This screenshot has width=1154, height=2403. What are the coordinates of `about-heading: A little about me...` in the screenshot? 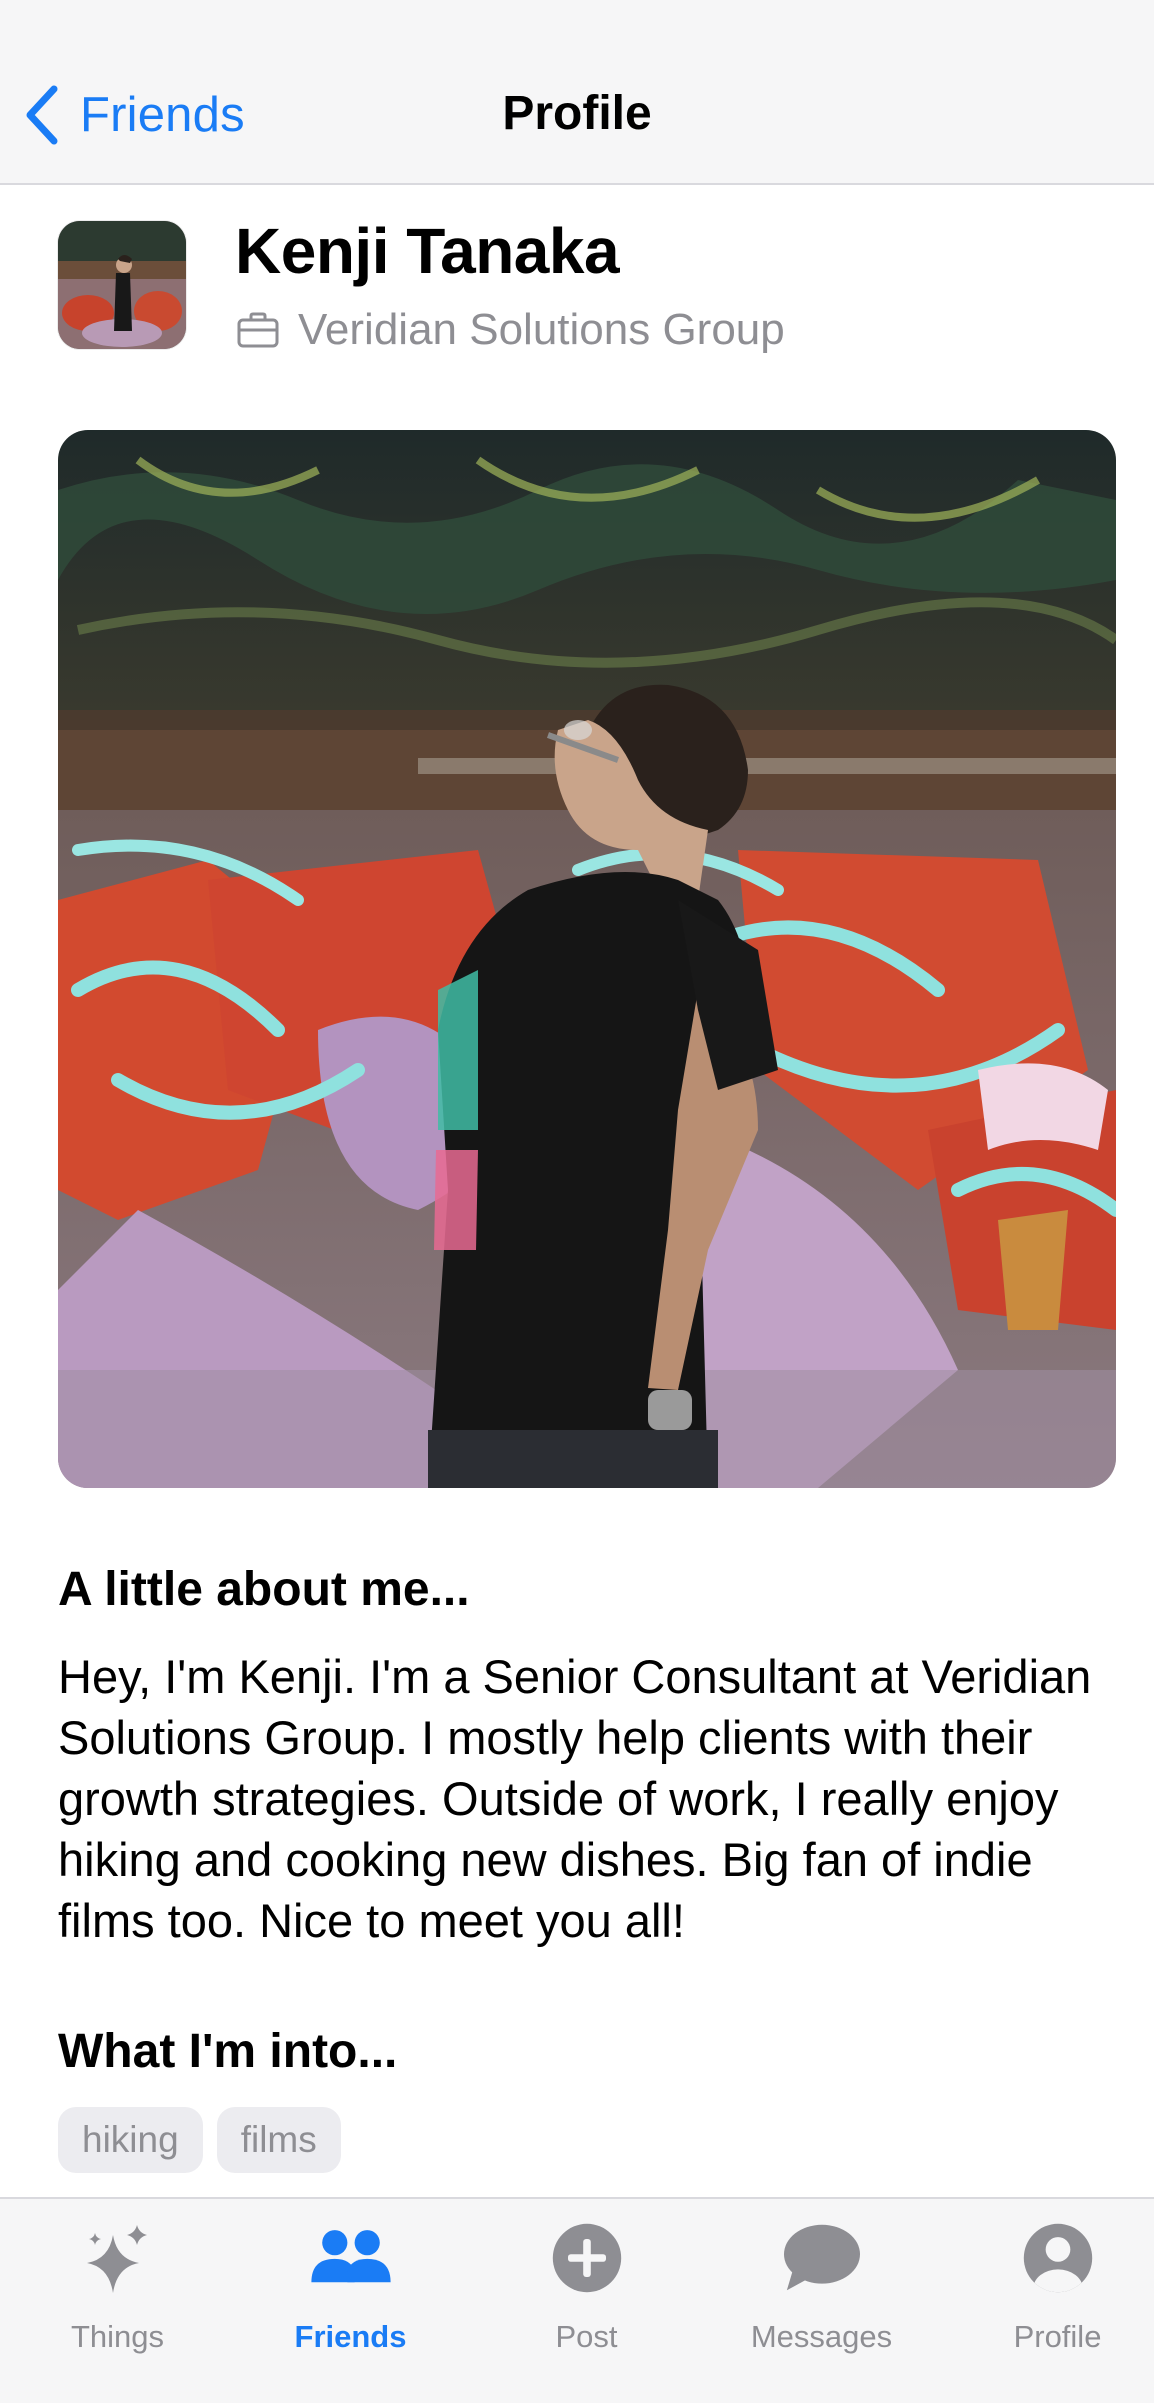 It's located at (264, 1589).